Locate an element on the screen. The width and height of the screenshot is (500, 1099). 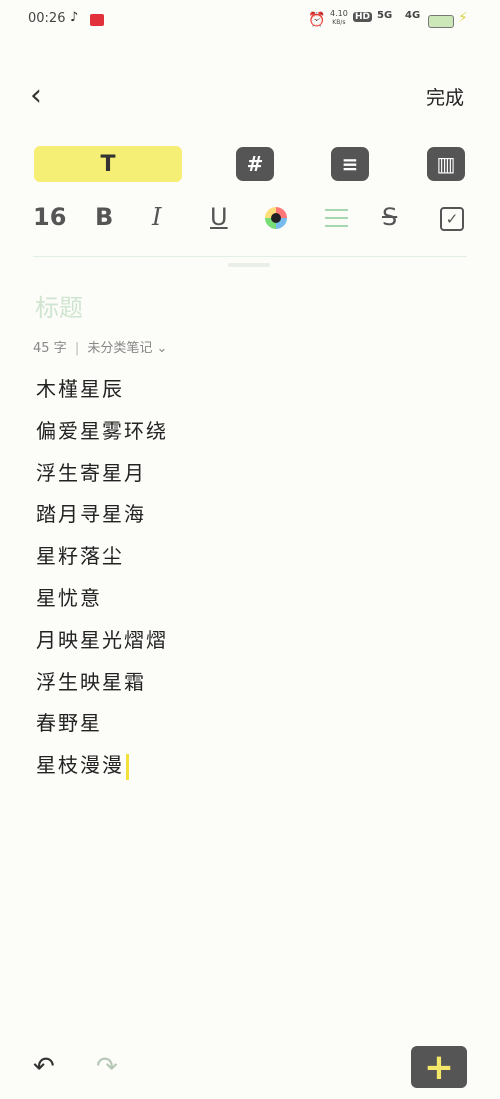
note-line: 木槿星辰 is located at coordinates (80, 389).